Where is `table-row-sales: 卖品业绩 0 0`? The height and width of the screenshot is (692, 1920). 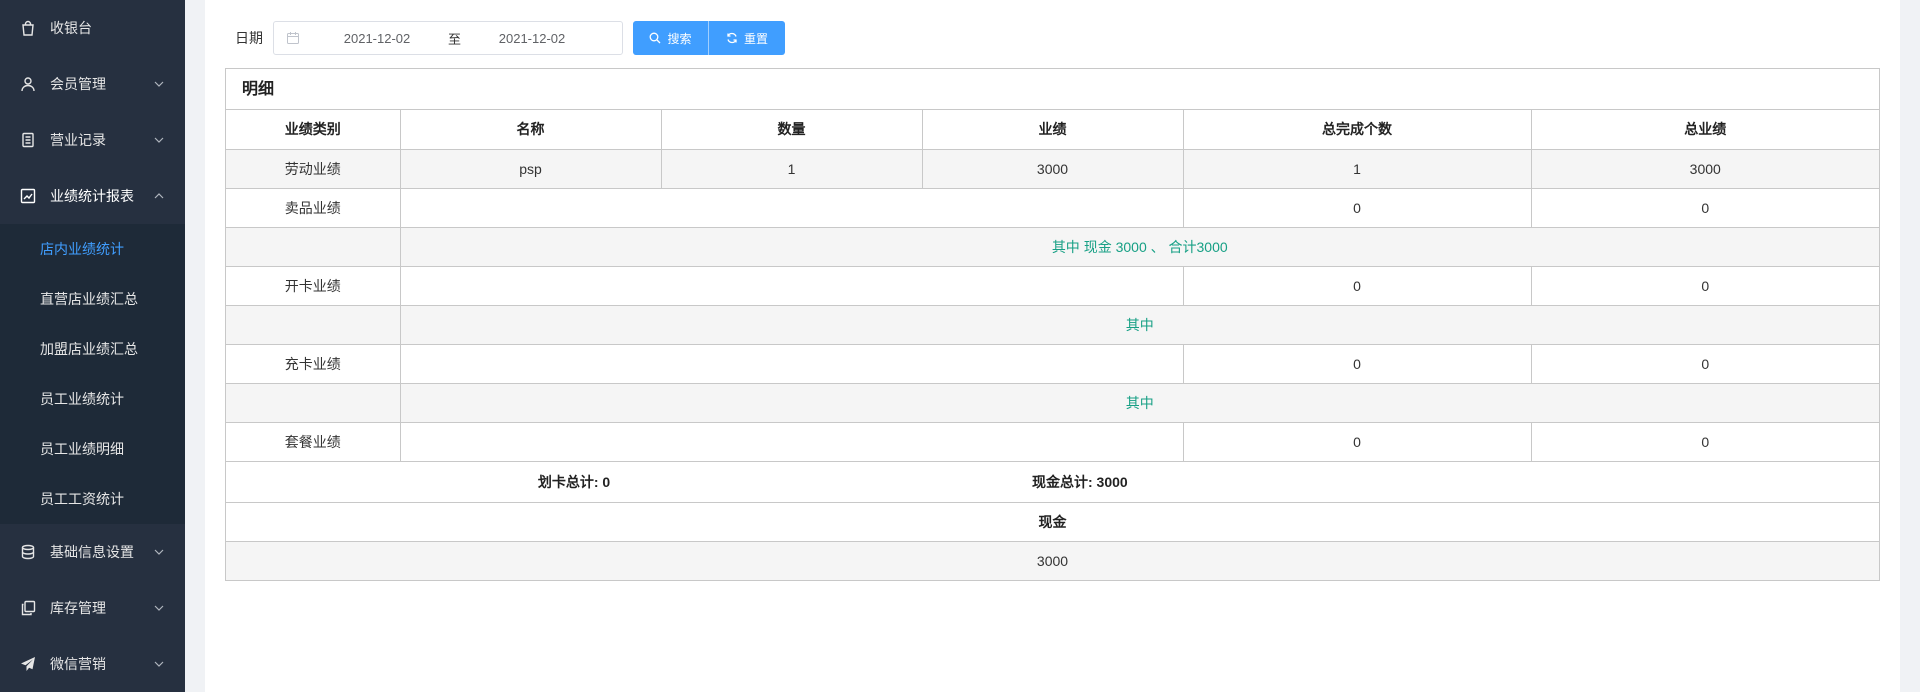
table-row-sales: 卖品业绩 0 0 is located at coordinates (1052, 207).